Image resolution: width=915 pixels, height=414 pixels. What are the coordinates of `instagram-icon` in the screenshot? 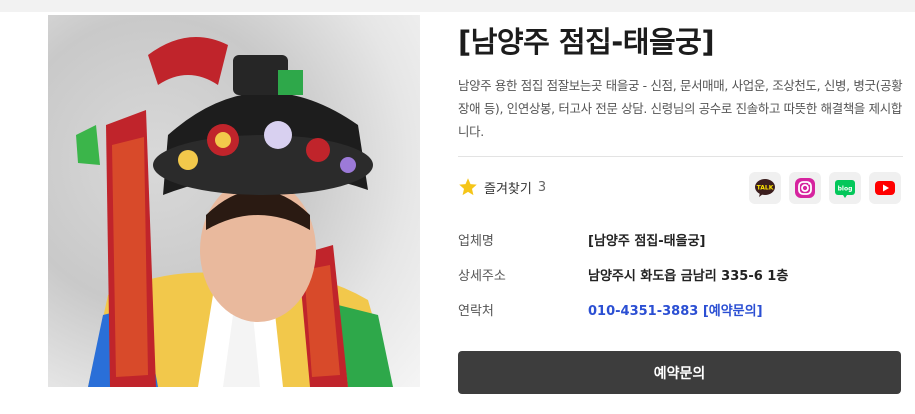 It's located at (805, 188).